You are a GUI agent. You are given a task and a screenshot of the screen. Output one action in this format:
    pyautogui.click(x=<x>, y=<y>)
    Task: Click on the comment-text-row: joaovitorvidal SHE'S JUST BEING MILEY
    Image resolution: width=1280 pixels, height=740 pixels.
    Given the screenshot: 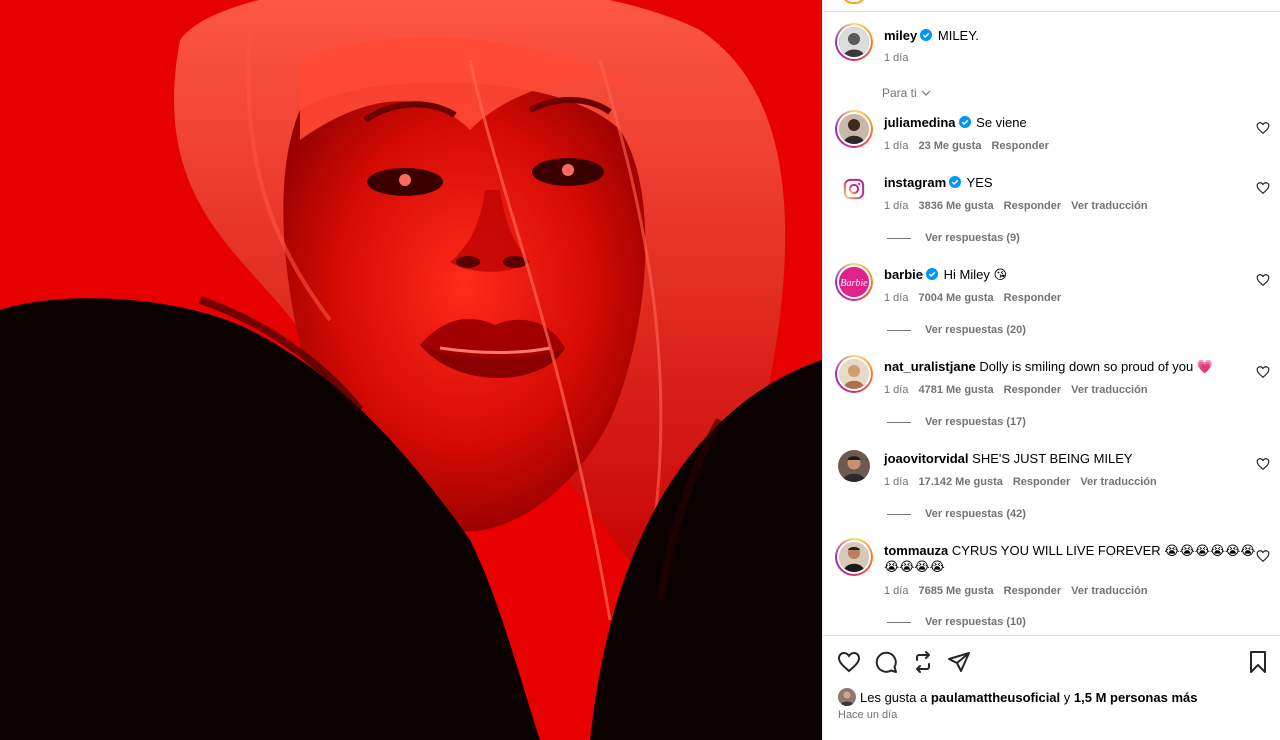 What is the action you would take?
    pyautogui.click(x=1008, y=459)
    